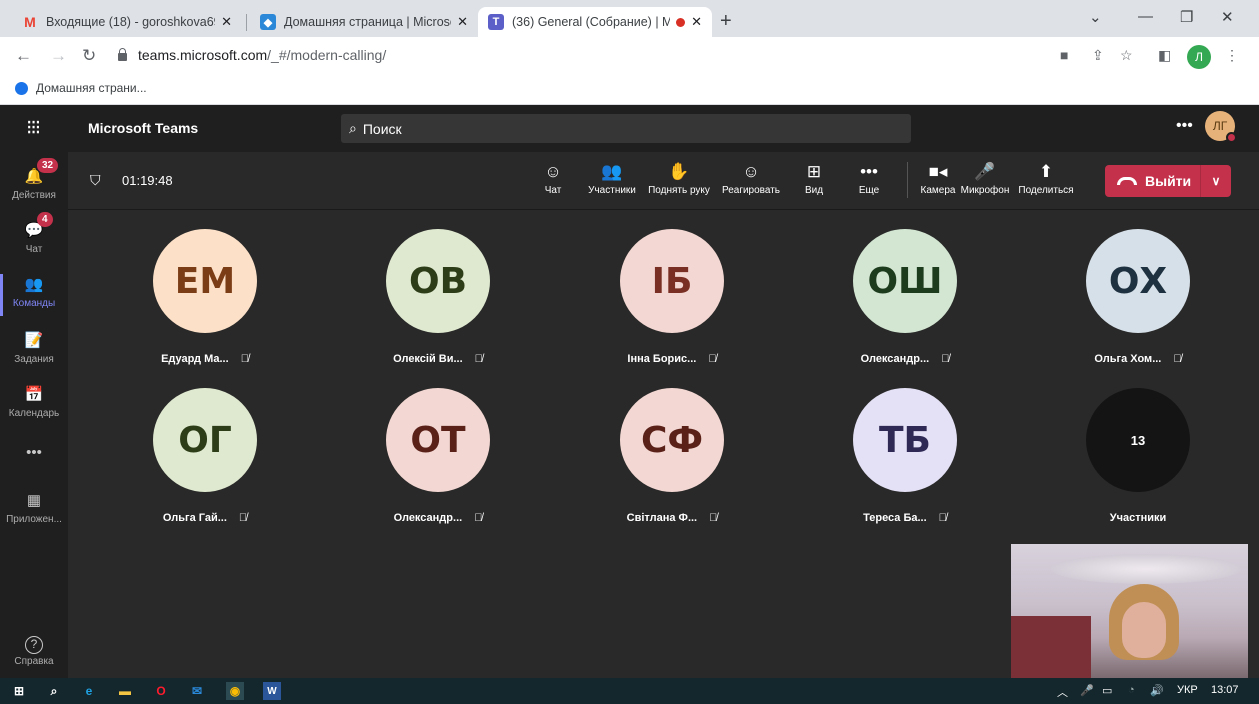 This screenshot has height=704, width=1259. Describe the element at coordinates (34, 454) in the screenshot. I see `rail-item-more-apps: •••` at that location.